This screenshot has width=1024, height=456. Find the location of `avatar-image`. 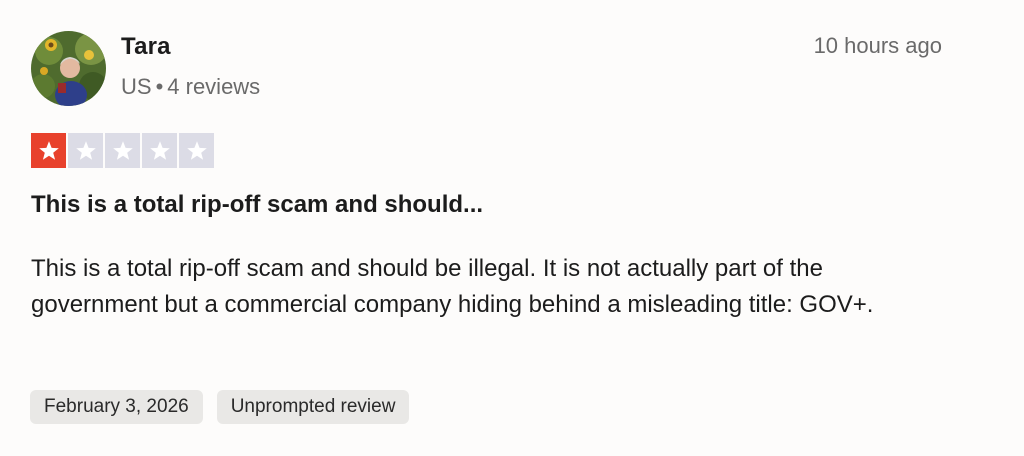

avatar-image is located at coordinates (68, 68).